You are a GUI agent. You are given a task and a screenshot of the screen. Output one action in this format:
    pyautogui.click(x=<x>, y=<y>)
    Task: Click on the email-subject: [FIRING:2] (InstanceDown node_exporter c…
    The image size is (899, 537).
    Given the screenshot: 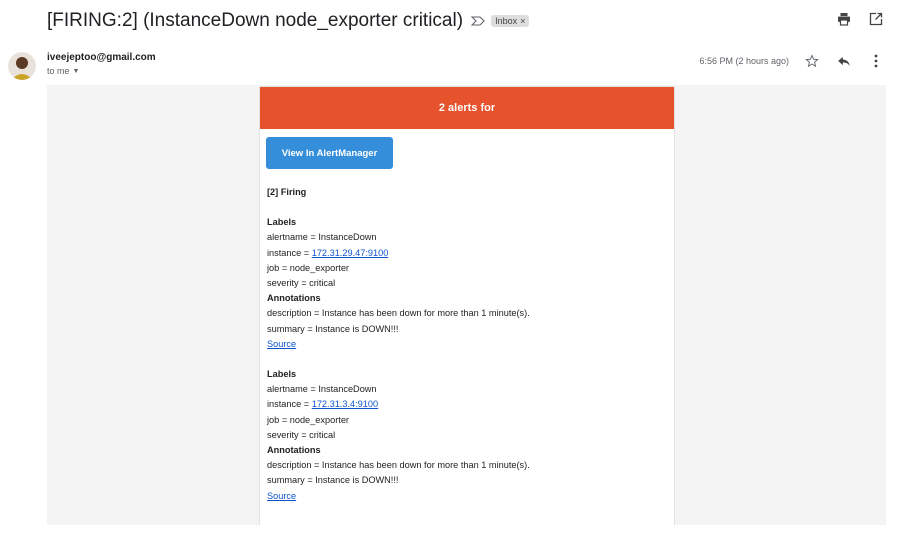 What is the action you would take?
    pyautogui.click(x=255, y=20)
    